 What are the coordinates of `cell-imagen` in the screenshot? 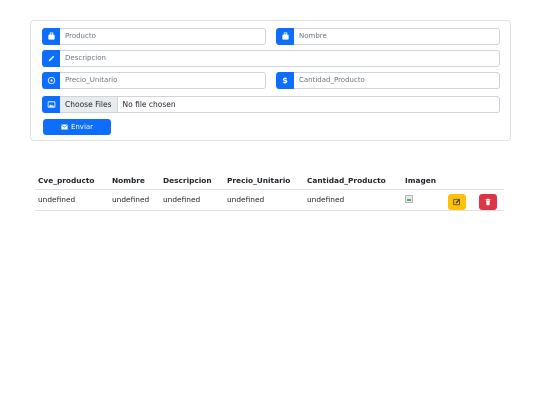 It's located at (423, 200).